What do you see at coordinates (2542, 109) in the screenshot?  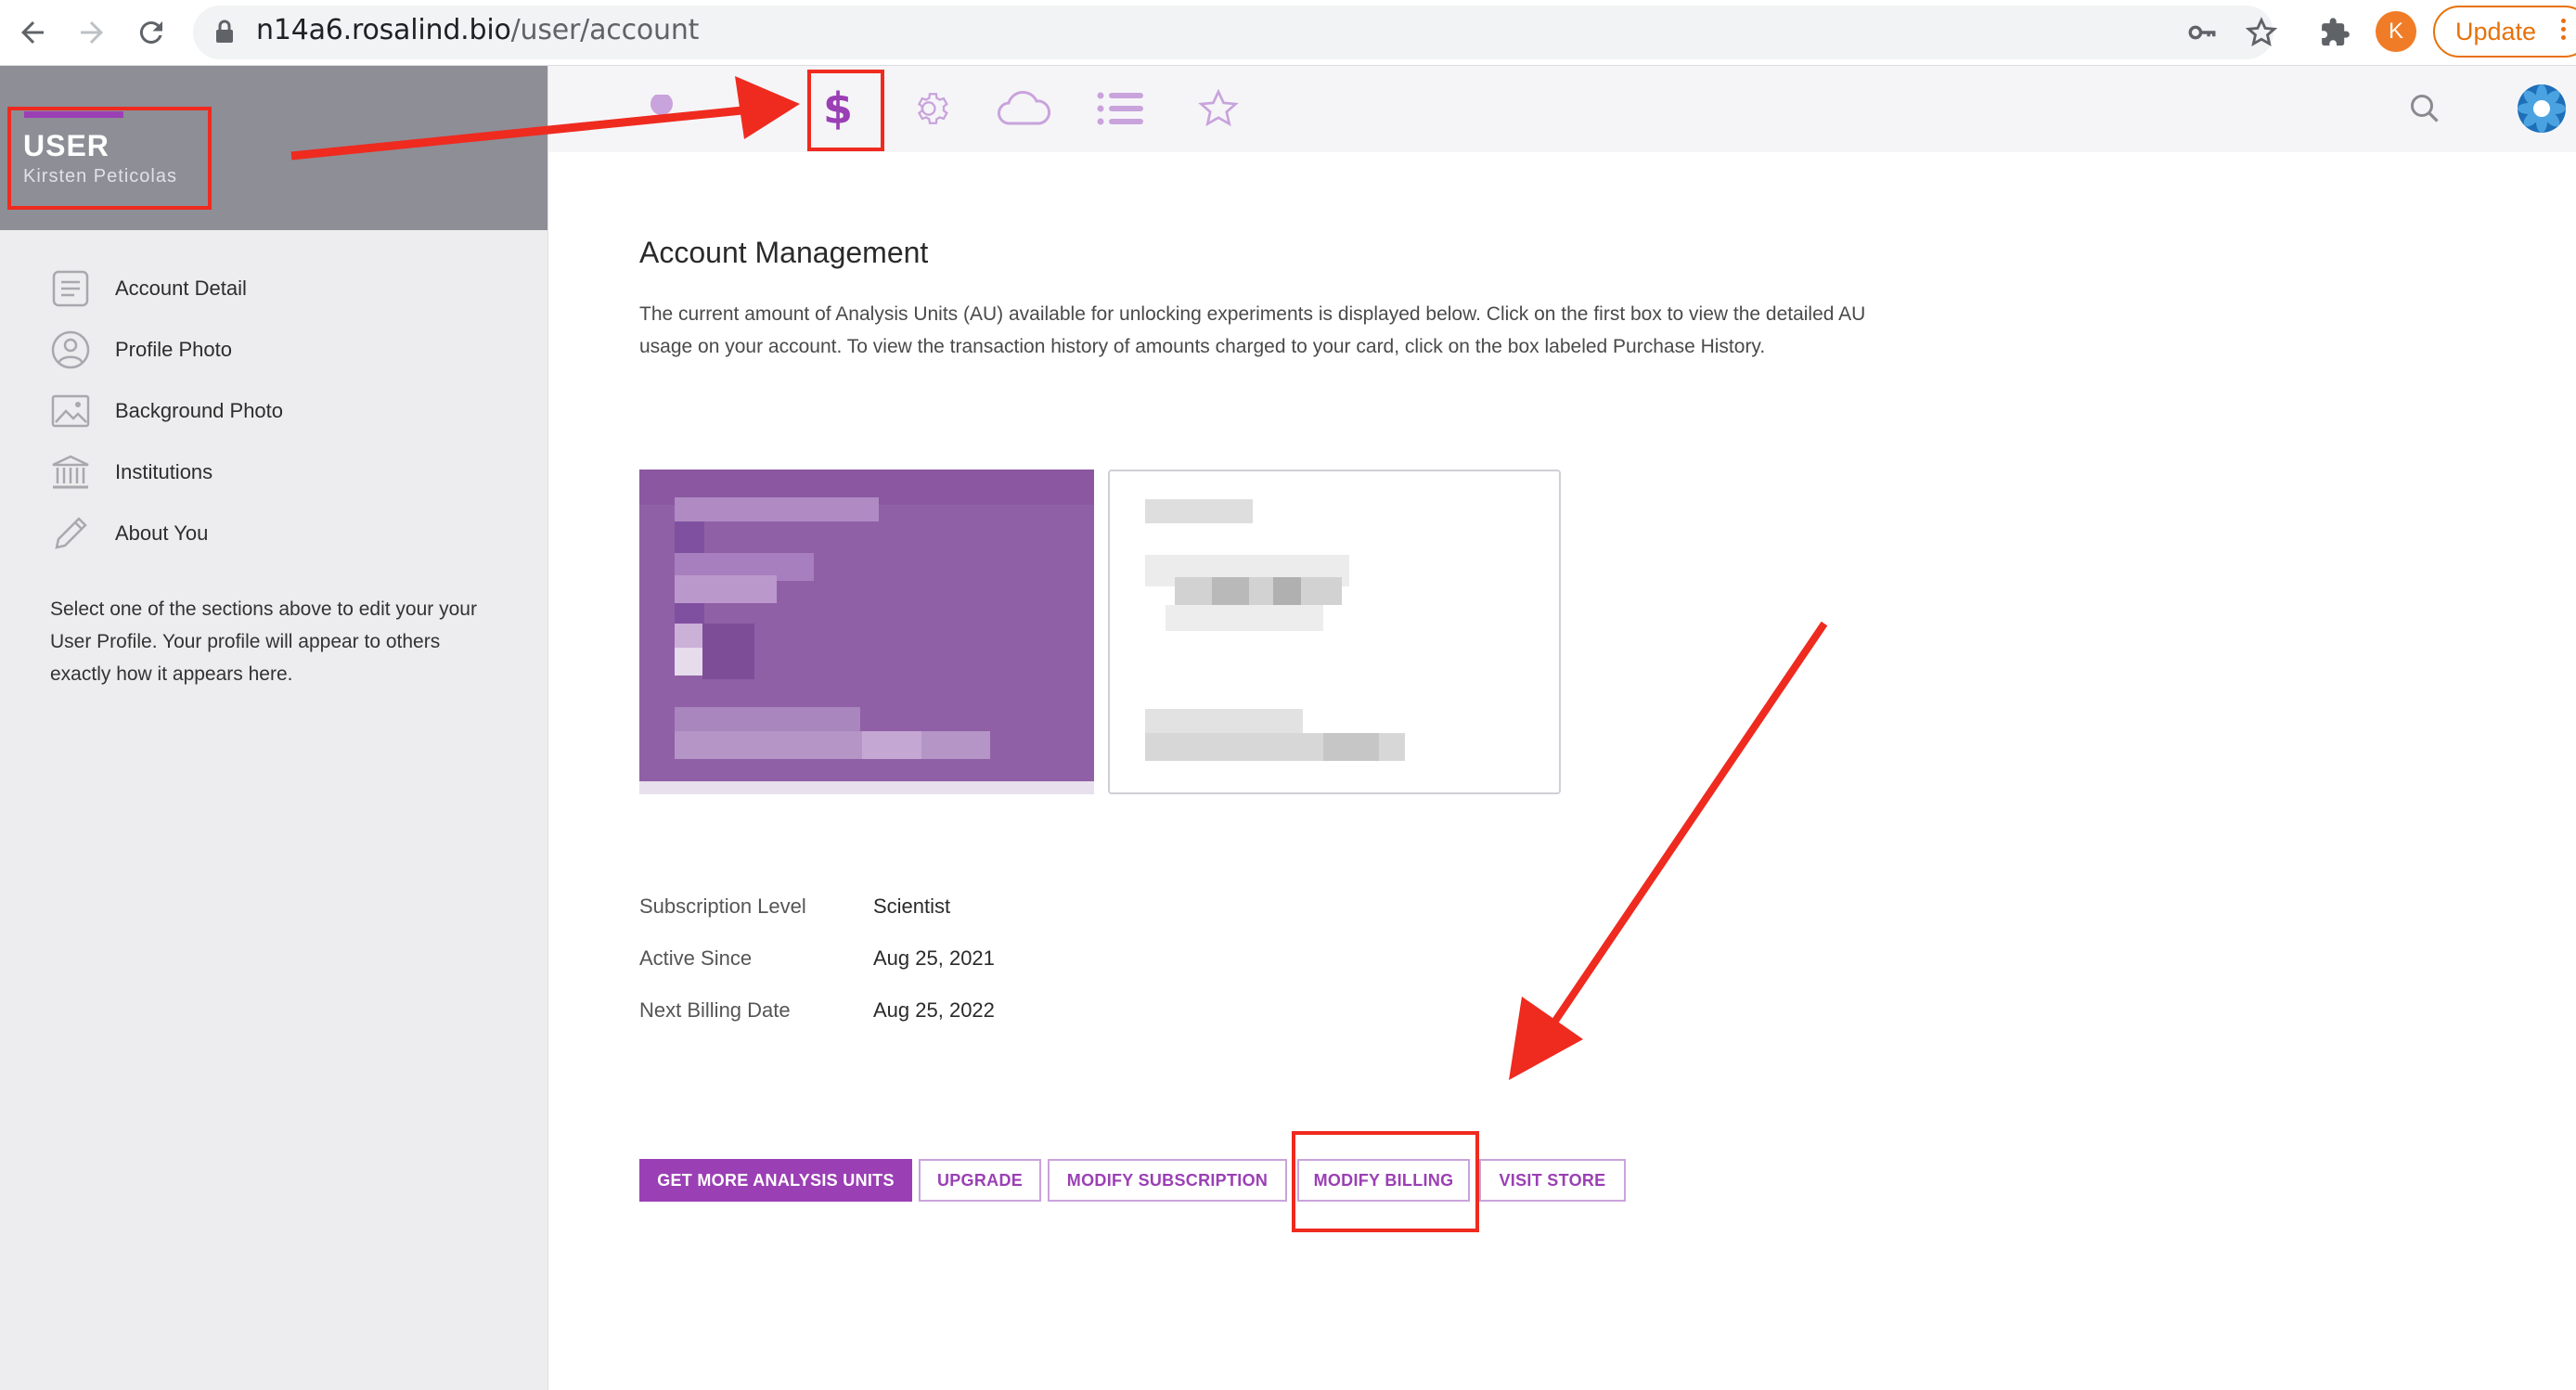 I see `app-logo-icon` at bounding box center [2542, 109].